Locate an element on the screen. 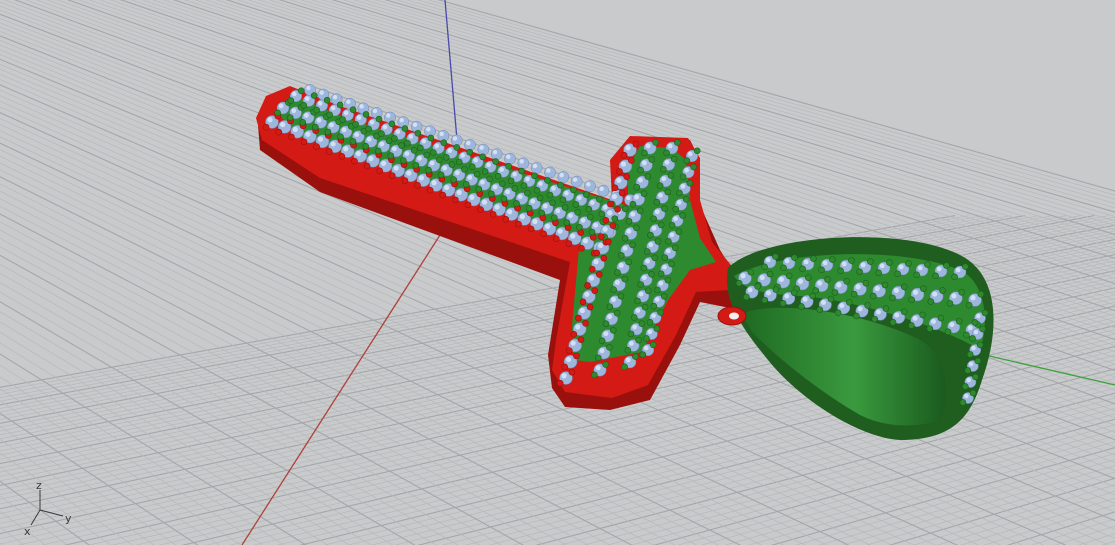 Image resolution: width=1115 pixels, height=545 pixels. gizmo-x-label: x is located at coordinates (27, 531).